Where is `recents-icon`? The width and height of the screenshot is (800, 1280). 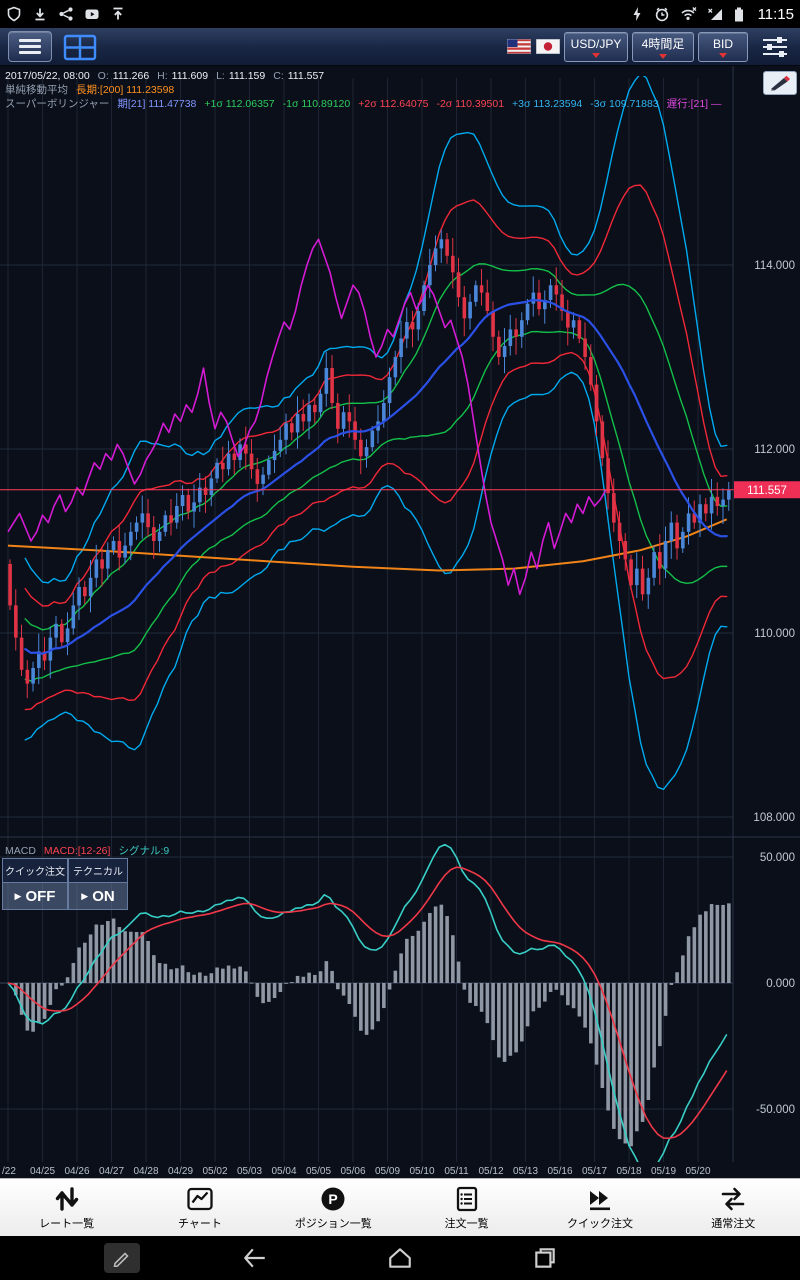
recents-icon is located at coordinates (545, 1258).